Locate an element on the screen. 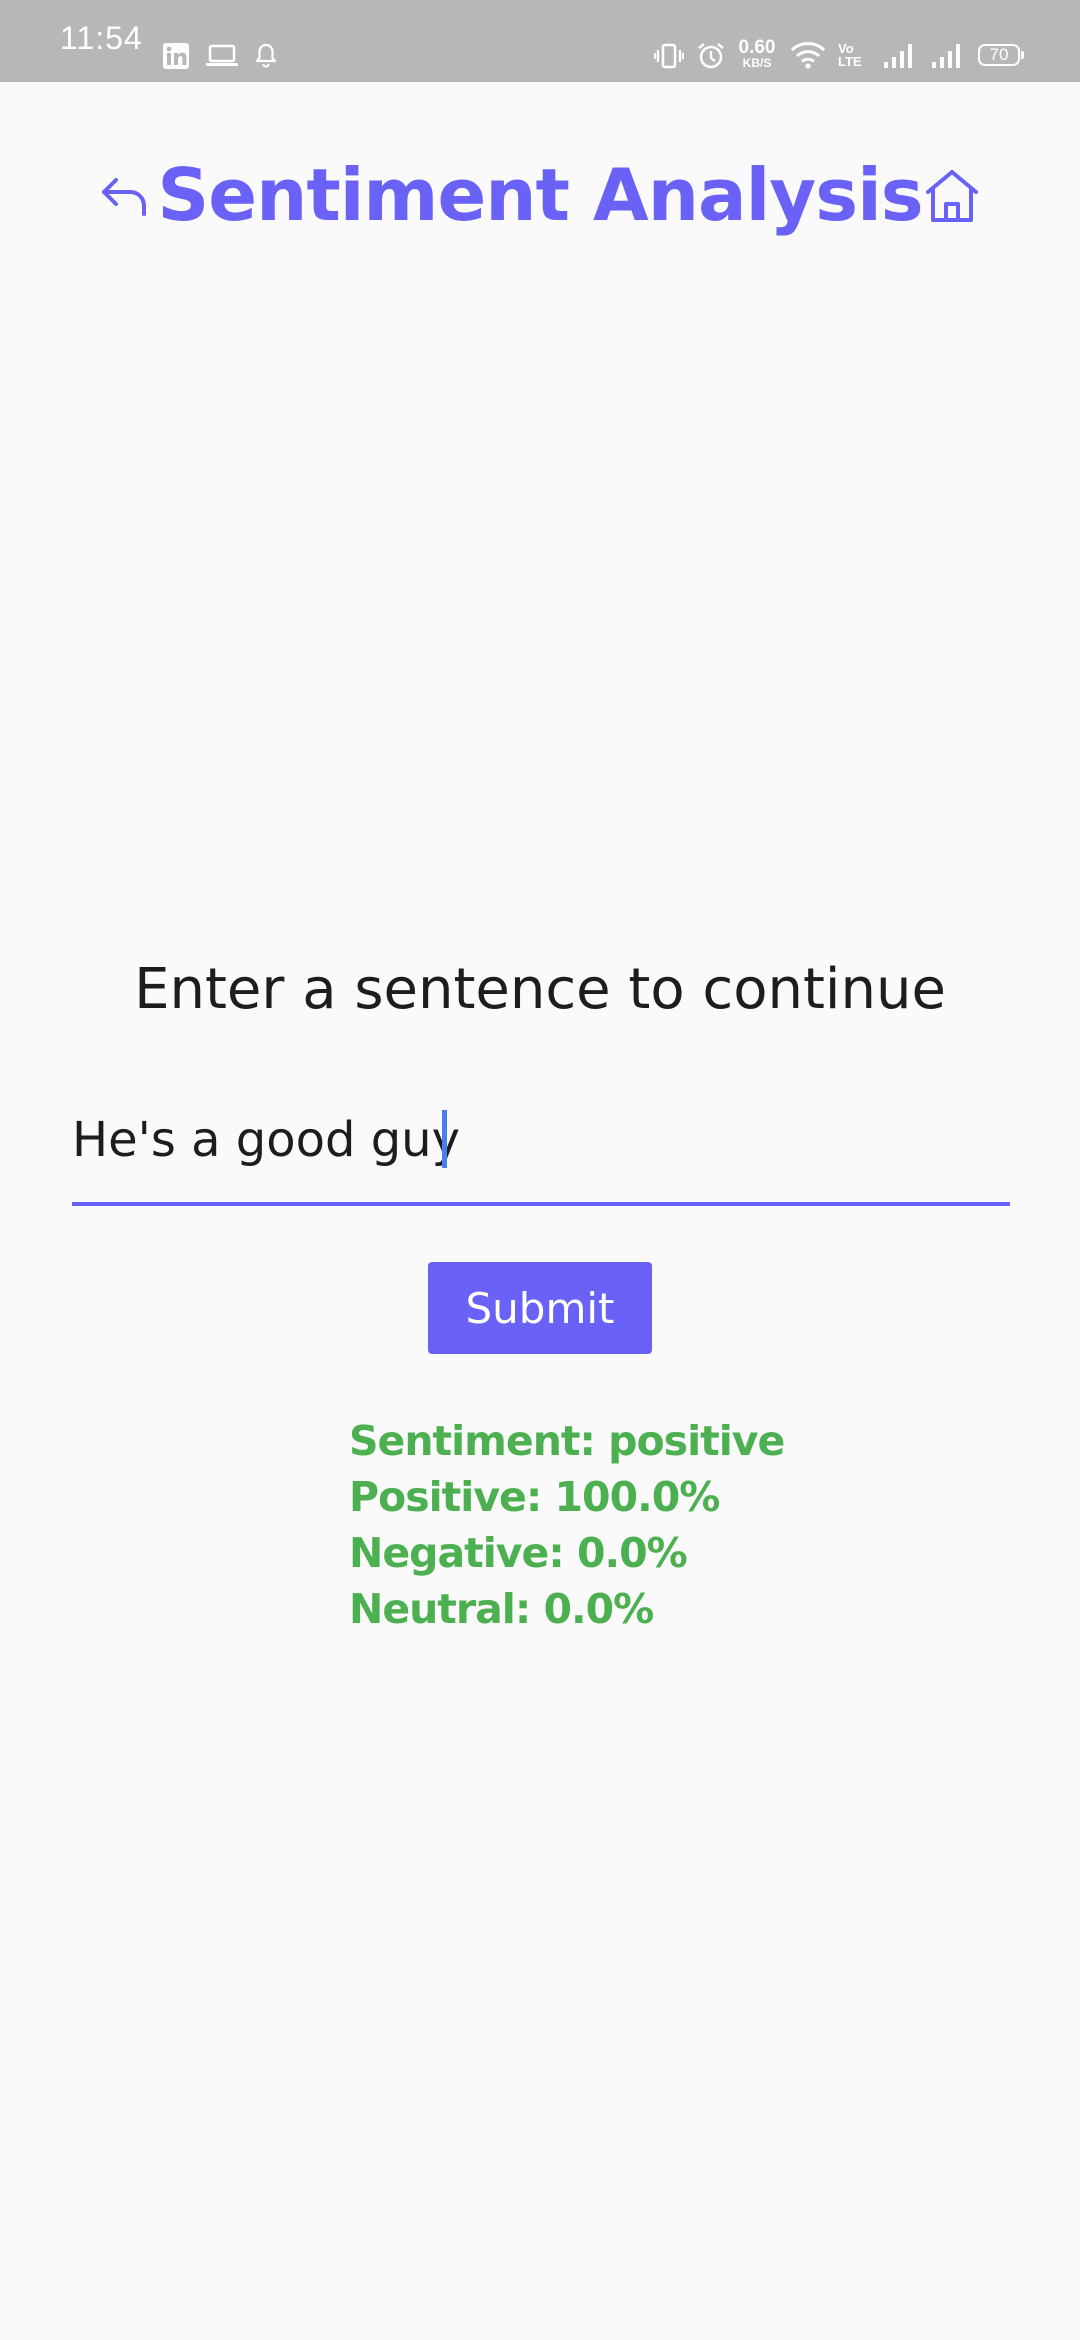 Image resolution: width=1080 pixels, height=2340 pixels. text-cursor is located at coordinates (444, 1139).